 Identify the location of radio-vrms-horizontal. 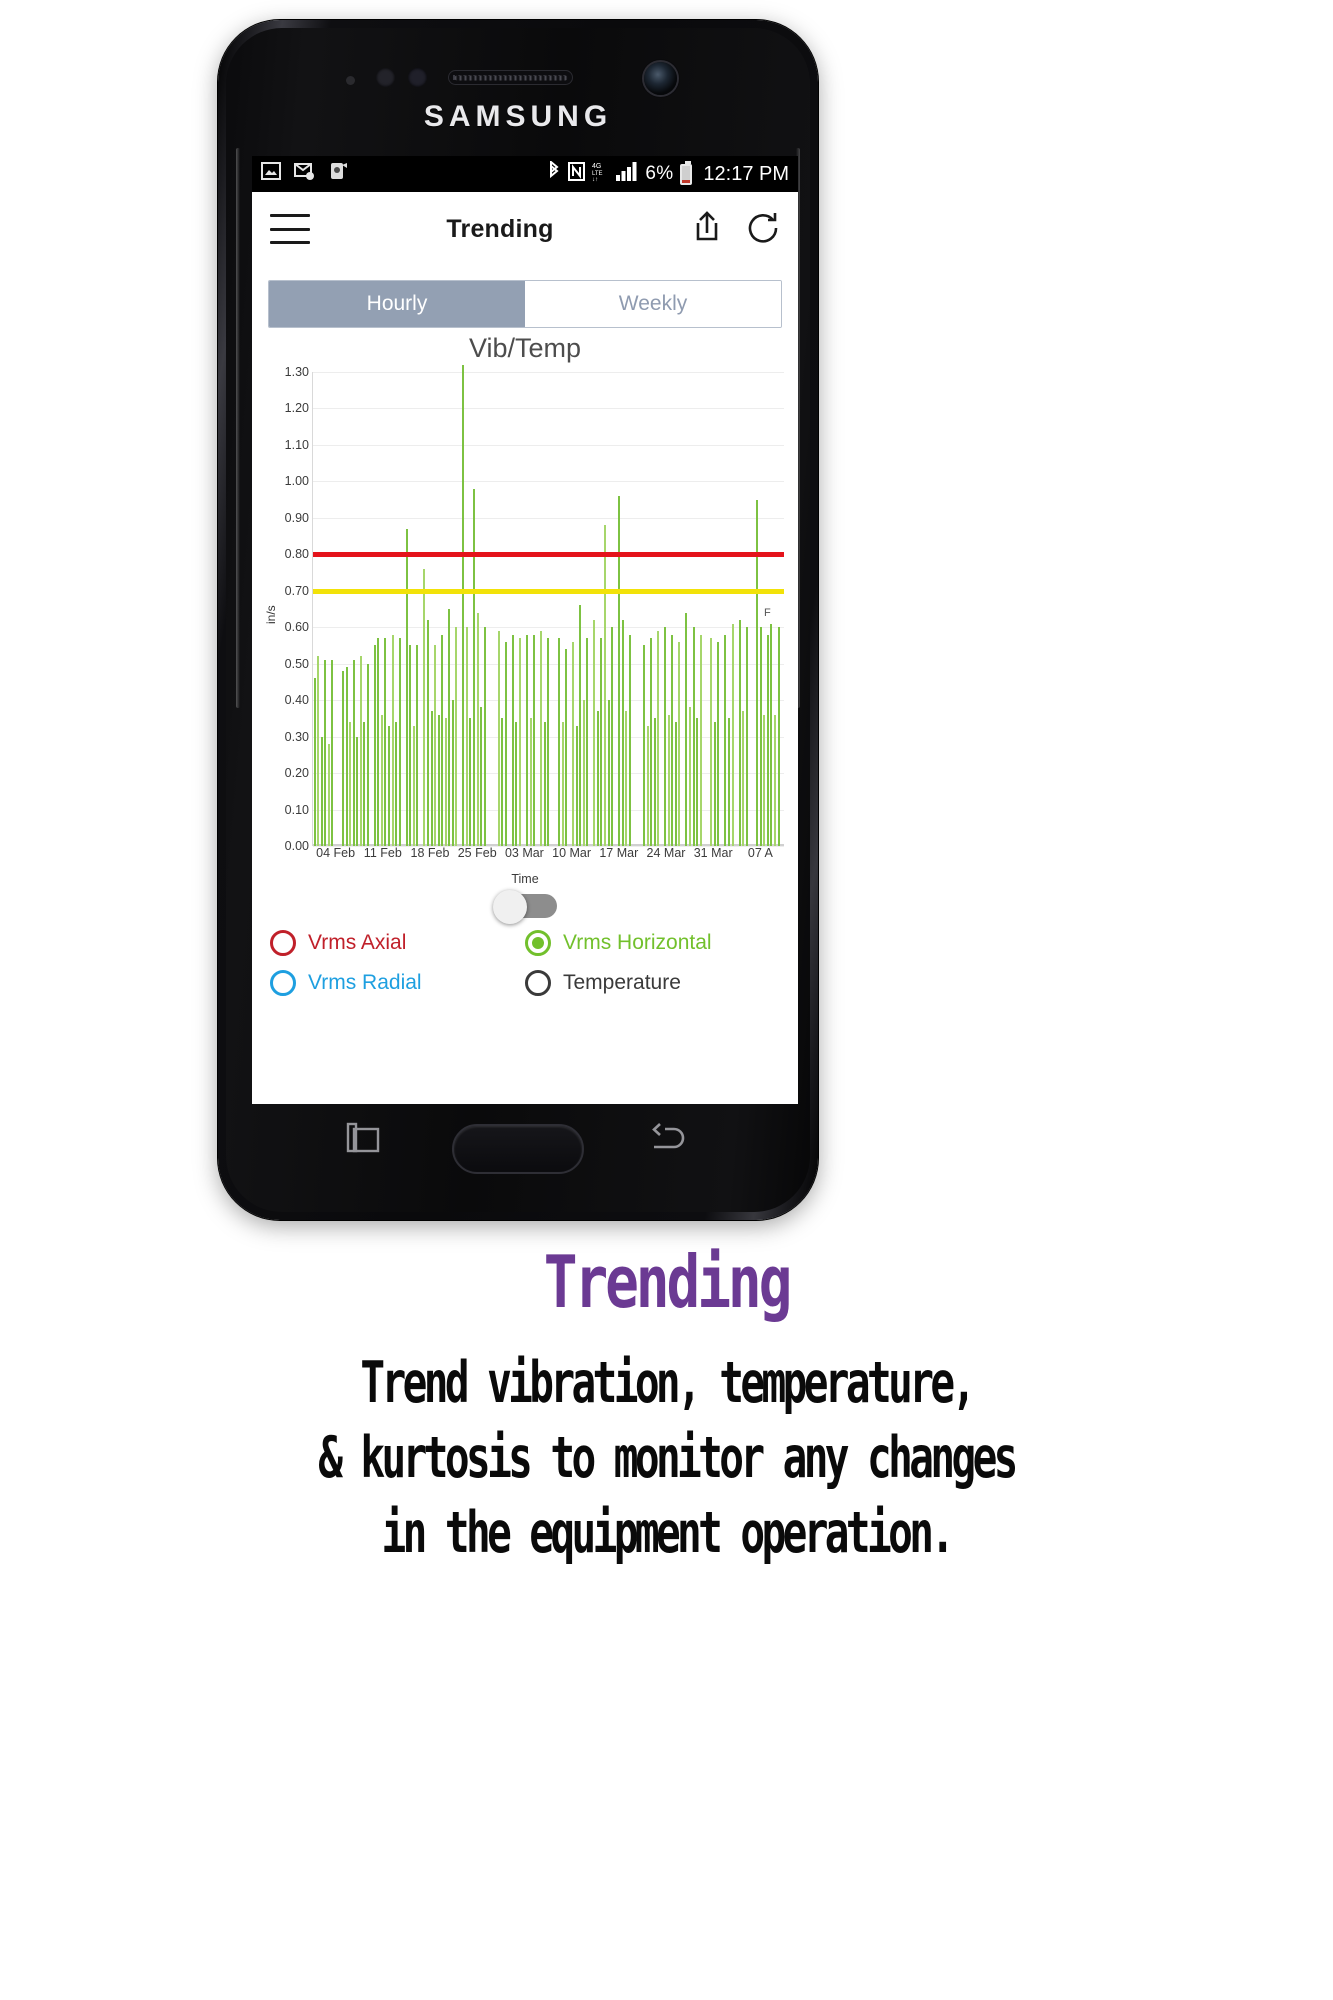
(538, 943).